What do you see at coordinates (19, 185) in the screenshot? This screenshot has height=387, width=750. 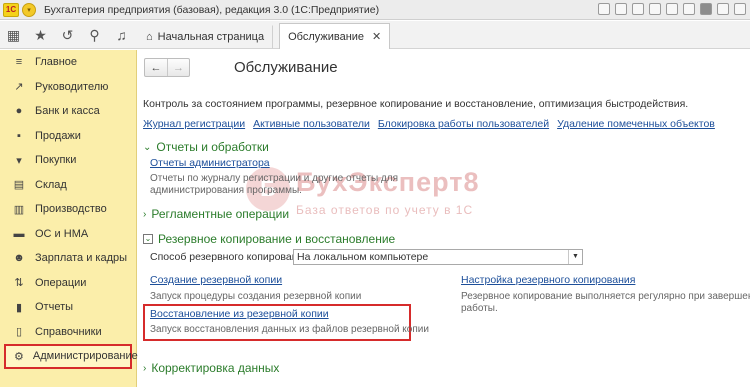 I see `warehouse-icon: ▤` at bounding box center [19, 185].